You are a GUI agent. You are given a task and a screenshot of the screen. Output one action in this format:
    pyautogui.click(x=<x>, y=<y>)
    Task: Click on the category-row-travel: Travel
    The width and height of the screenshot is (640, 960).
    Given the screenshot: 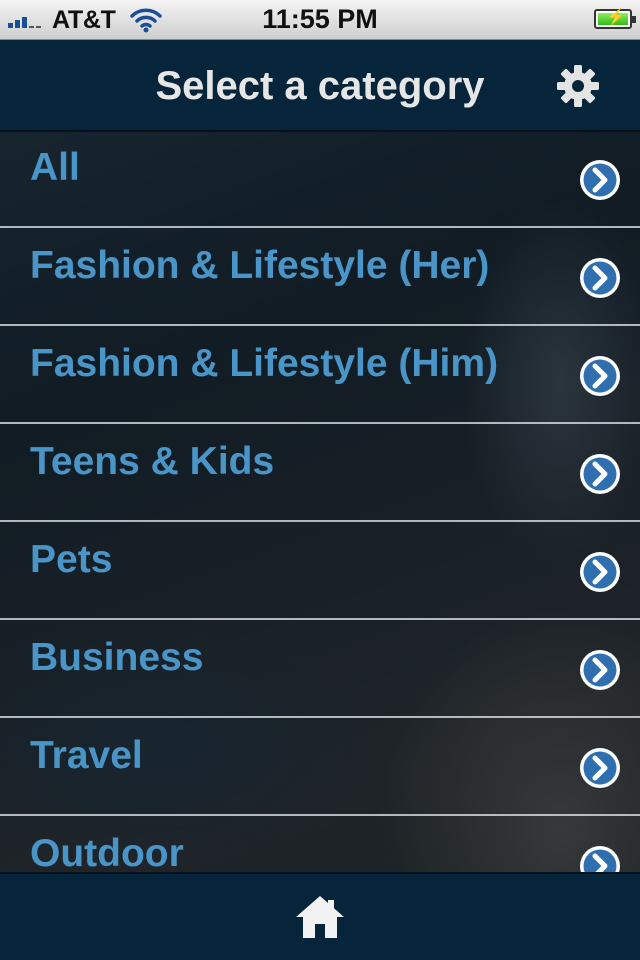 What is the action you would take?
    pyautogui.click(x=320, y=768)
    